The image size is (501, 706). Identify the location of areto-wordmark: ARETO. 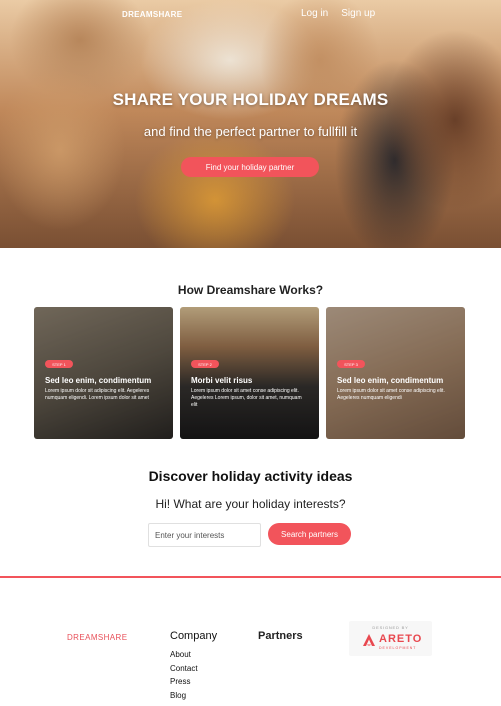
(401, 639).